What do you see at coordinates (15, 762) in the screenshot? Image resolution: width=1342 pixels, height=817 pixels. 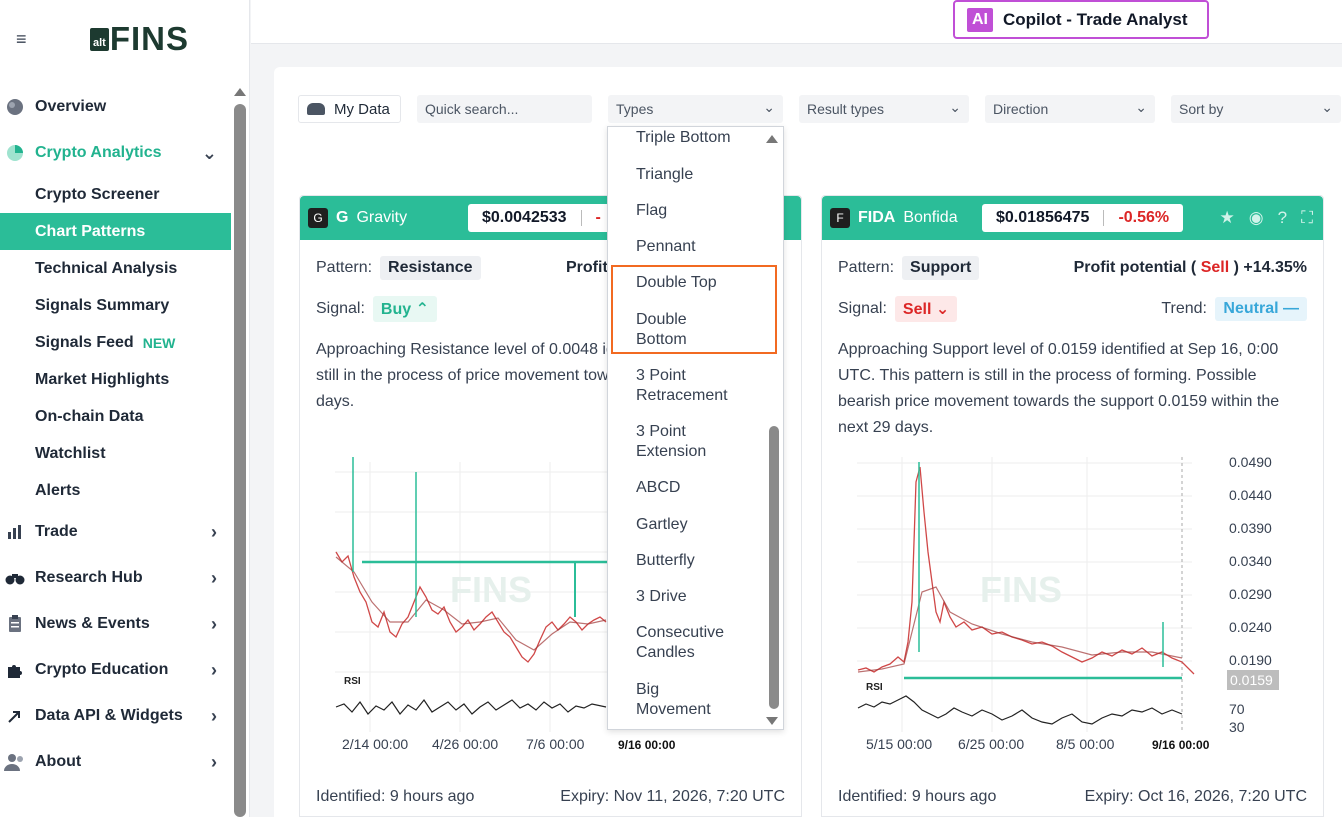 I see `users-icon` at bounding box center [15, 762].